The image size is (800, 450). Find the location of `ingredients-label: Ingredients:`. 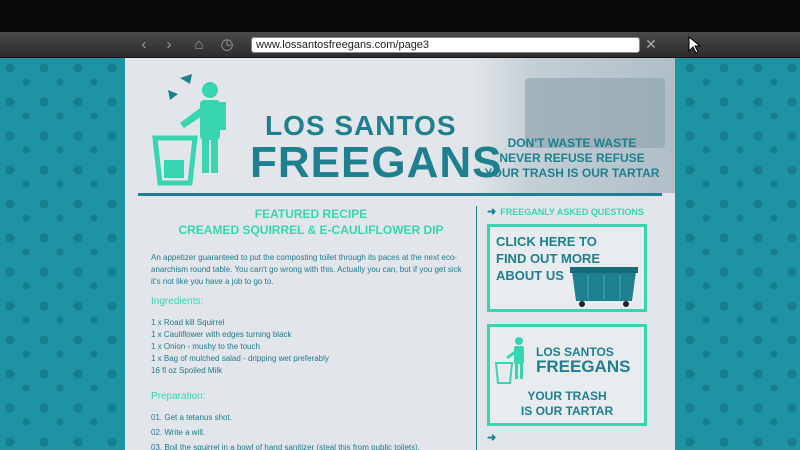

ingredients-label: Ingredients: is located at coordinates (177, 301).